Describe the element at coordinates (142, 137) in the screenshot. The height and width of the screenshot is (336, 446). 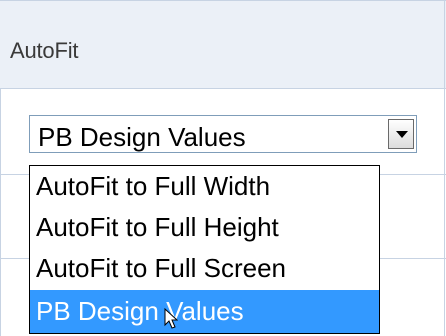
I see `autofit-select-value: PB Design Values` at that location.